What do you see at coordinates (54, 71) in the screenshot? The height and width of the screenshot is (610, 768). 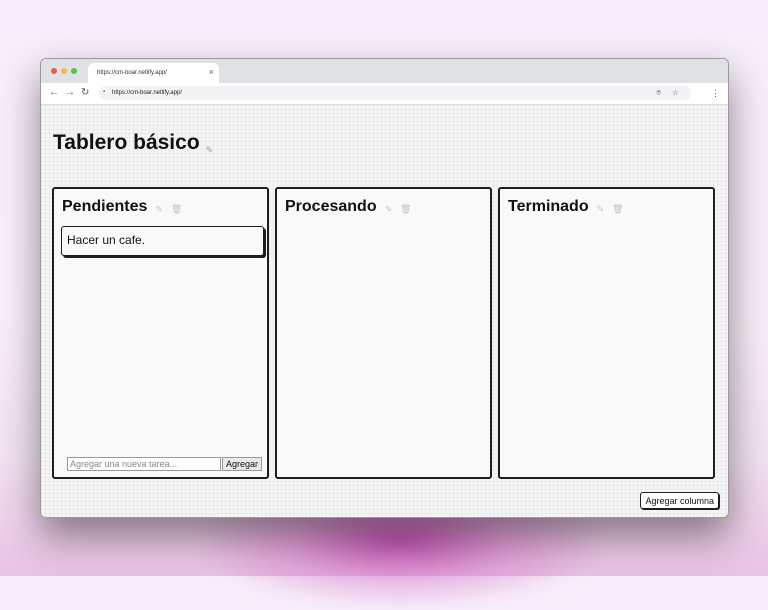 I see `close-window-button` at bounding box center [54, 71].